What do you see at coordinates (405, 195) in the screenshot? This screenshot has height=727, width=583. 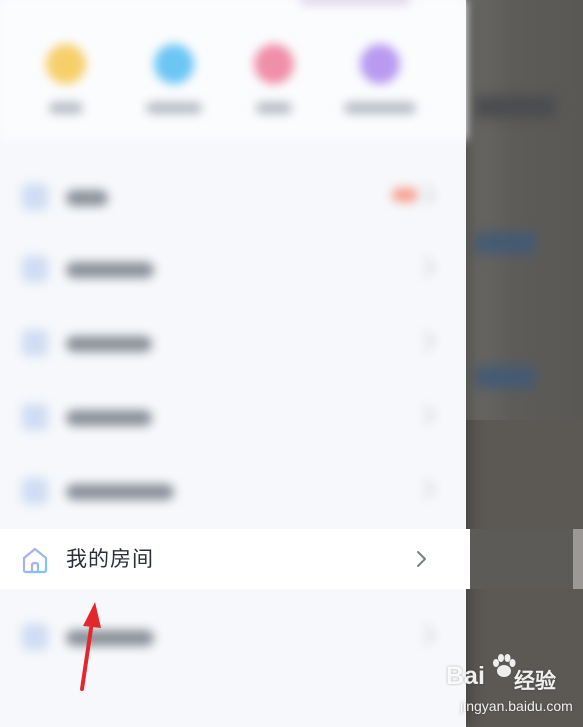 I see `notification-badge` at bounding box center [405, 195].